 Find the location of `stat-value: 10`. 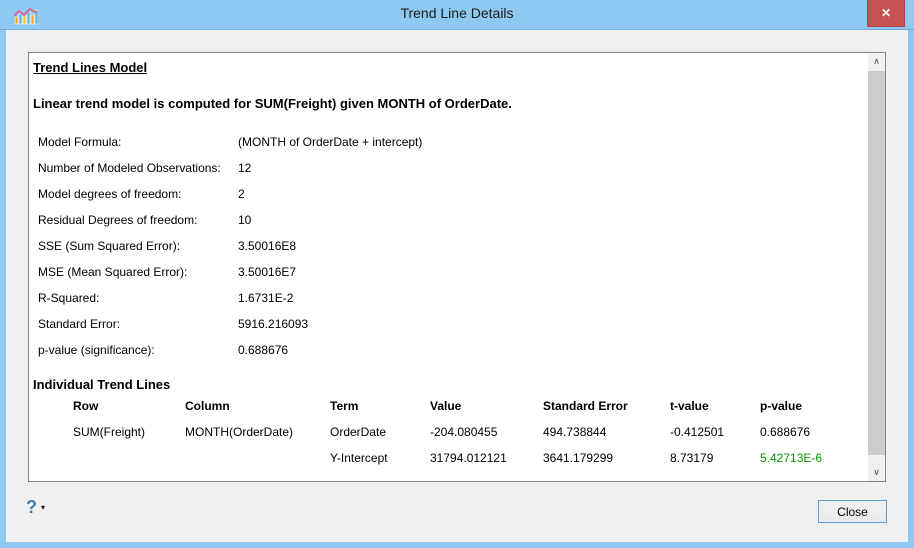

stat-value: 10 is located at coordinates (245, 220).